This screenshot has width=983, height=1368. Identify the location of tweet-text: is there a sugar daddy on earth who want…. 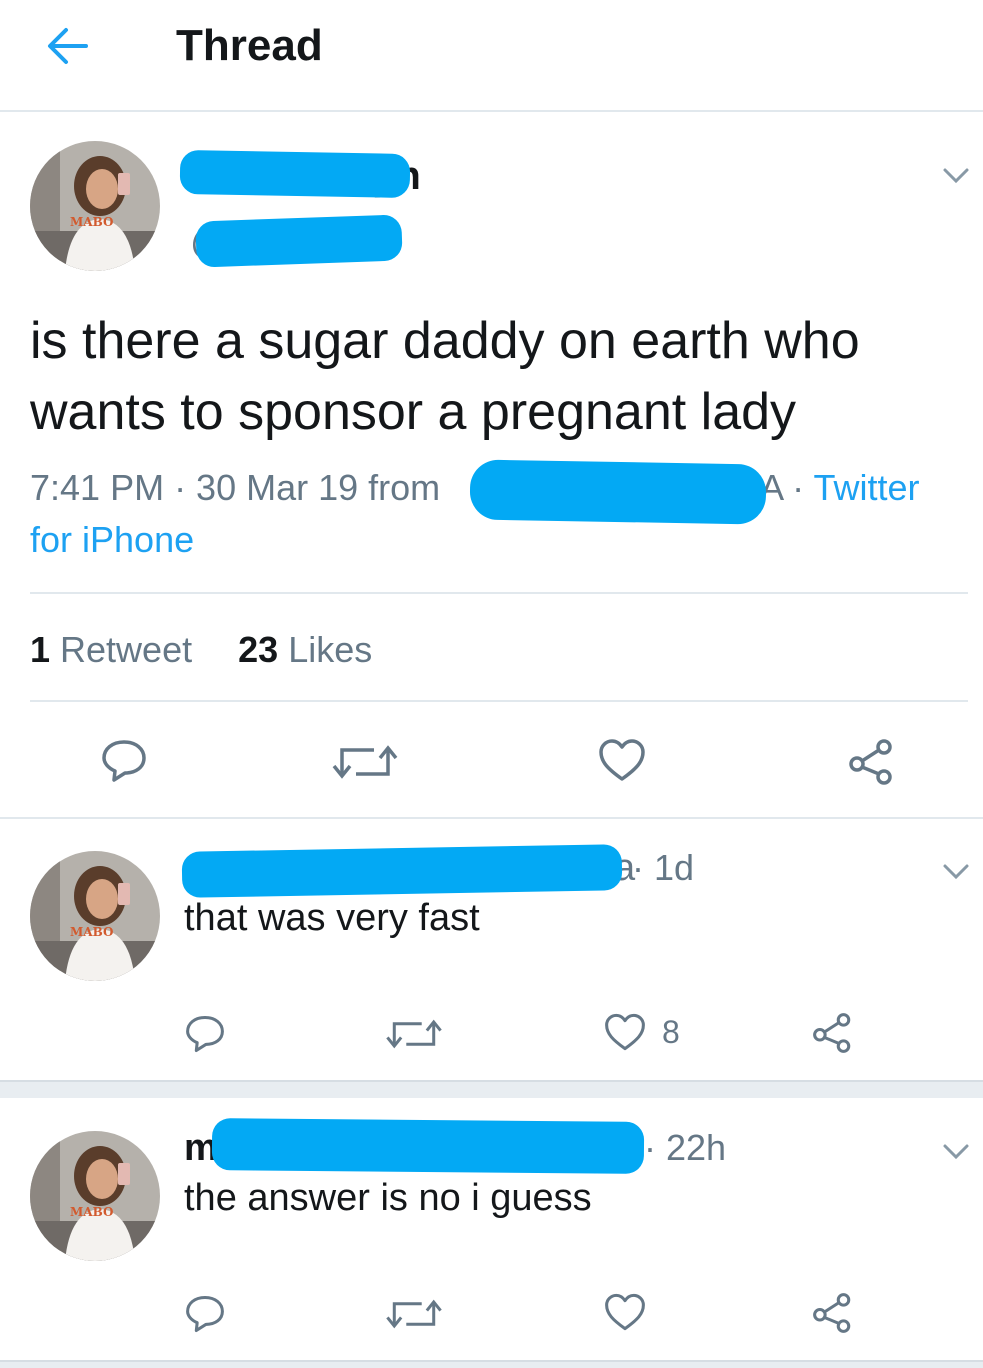
(445, 376).